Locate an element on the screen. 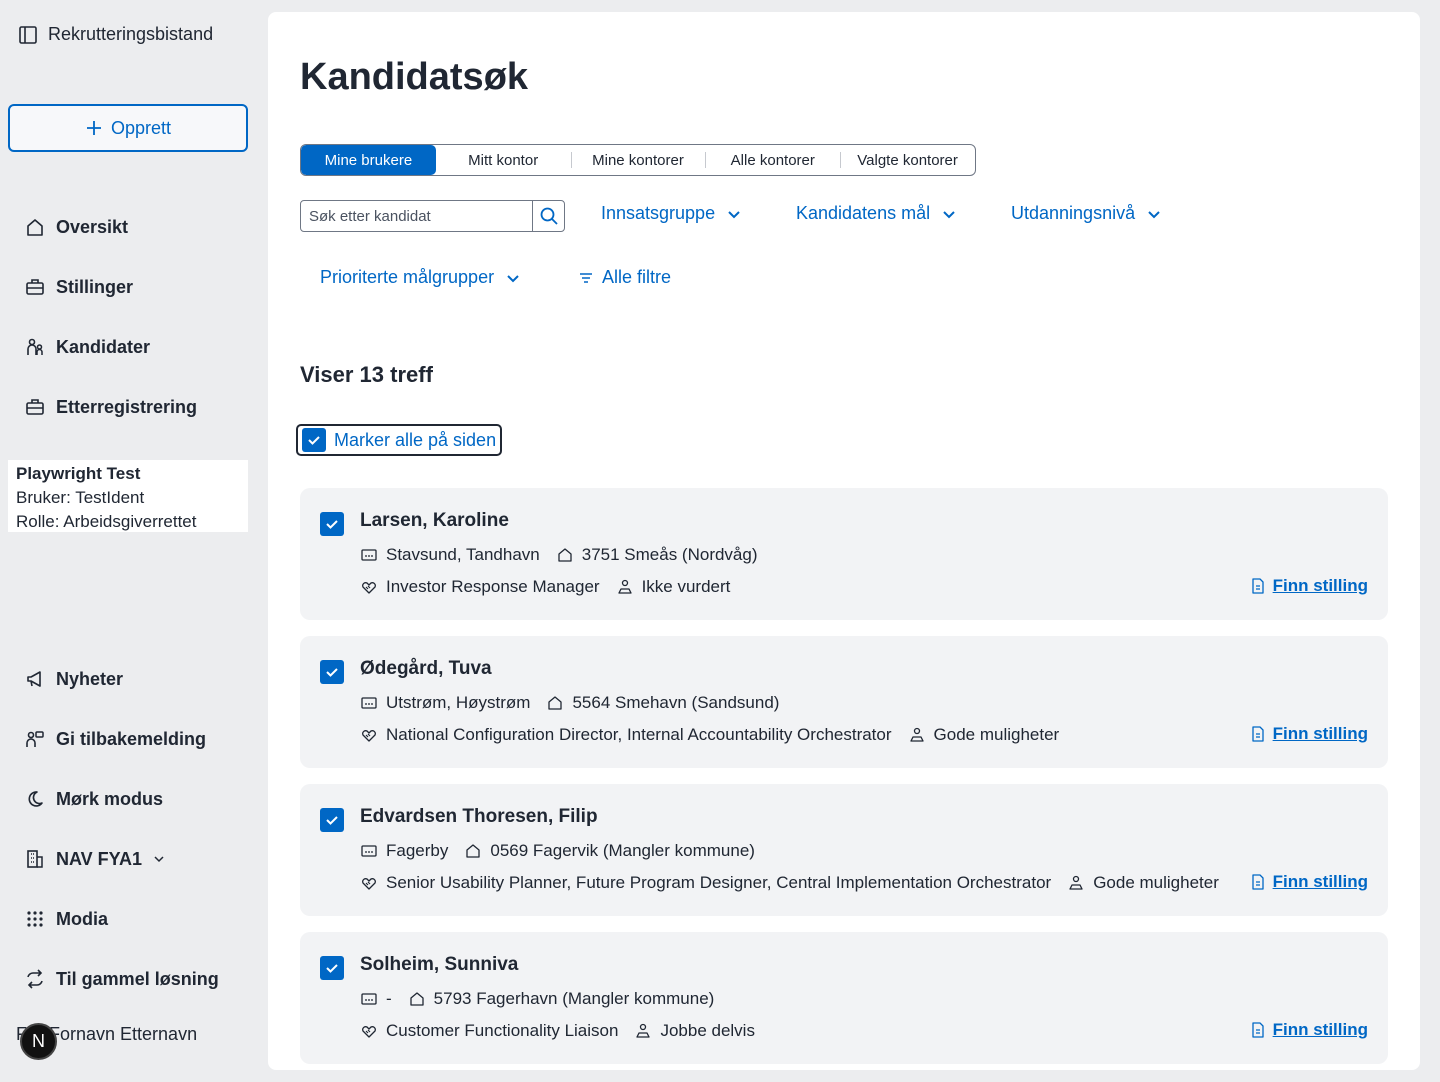 This screenshot has height=1082, width=1440. nav-item-kandidater: Kandidater is located at coordinates (87, 347).